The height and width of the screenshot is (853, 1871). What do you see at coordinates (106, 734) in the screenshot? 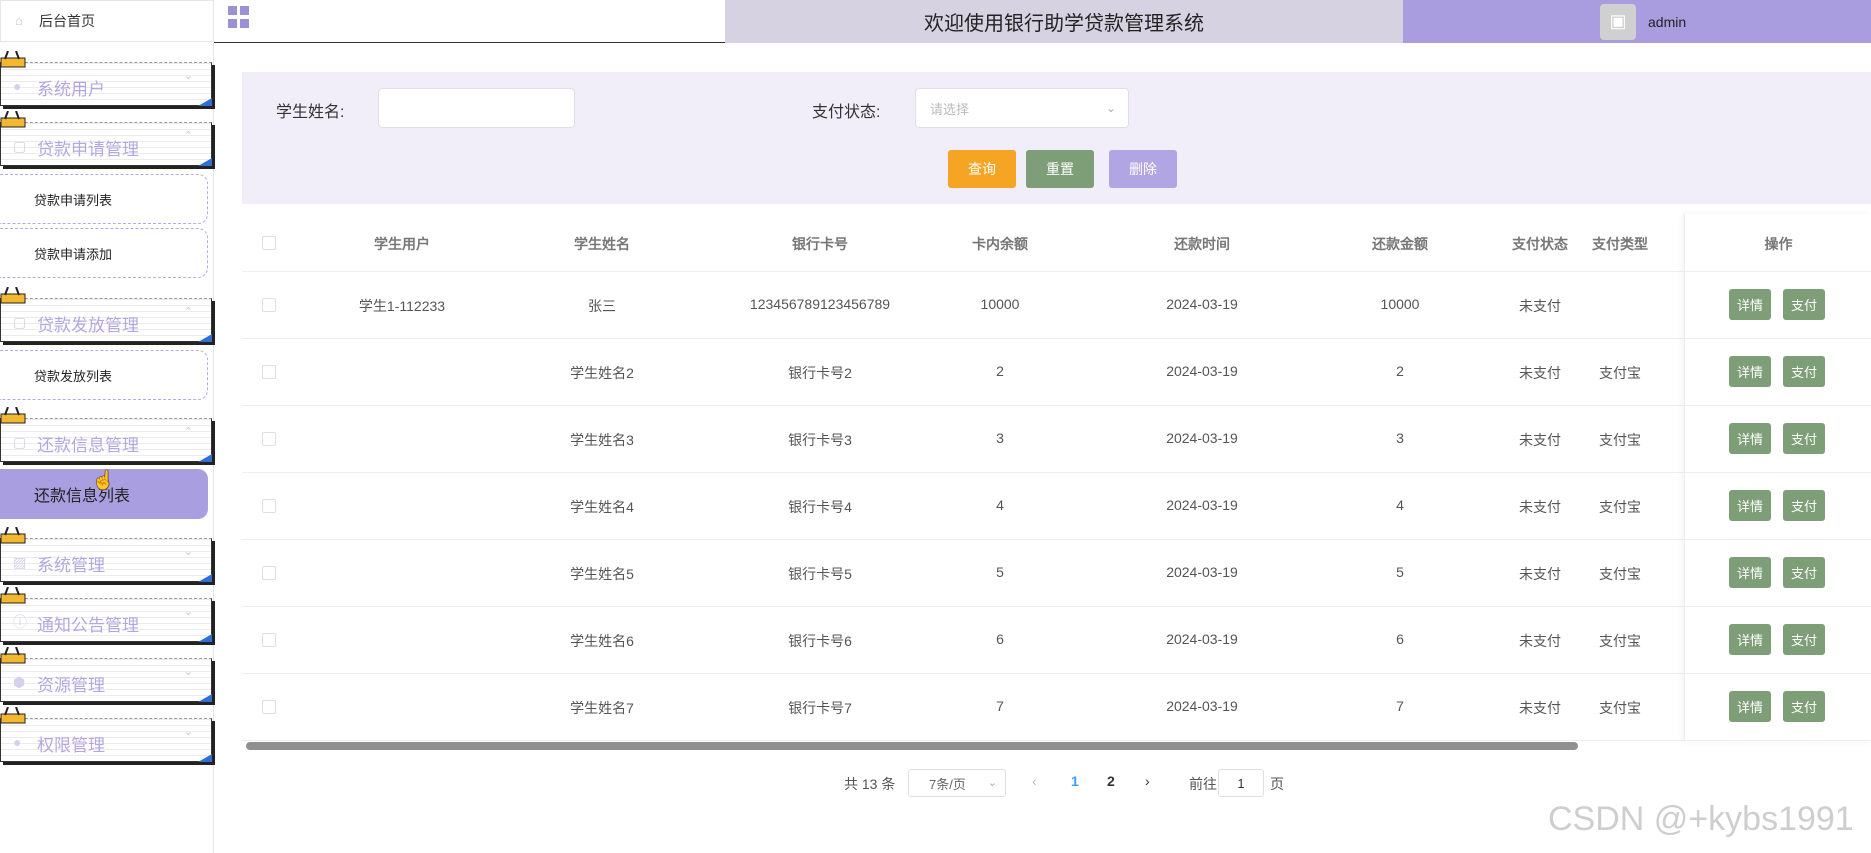
I see `sidebar-group-permission: ● 权限管理 ⌄` at bounding box center [106, 734].